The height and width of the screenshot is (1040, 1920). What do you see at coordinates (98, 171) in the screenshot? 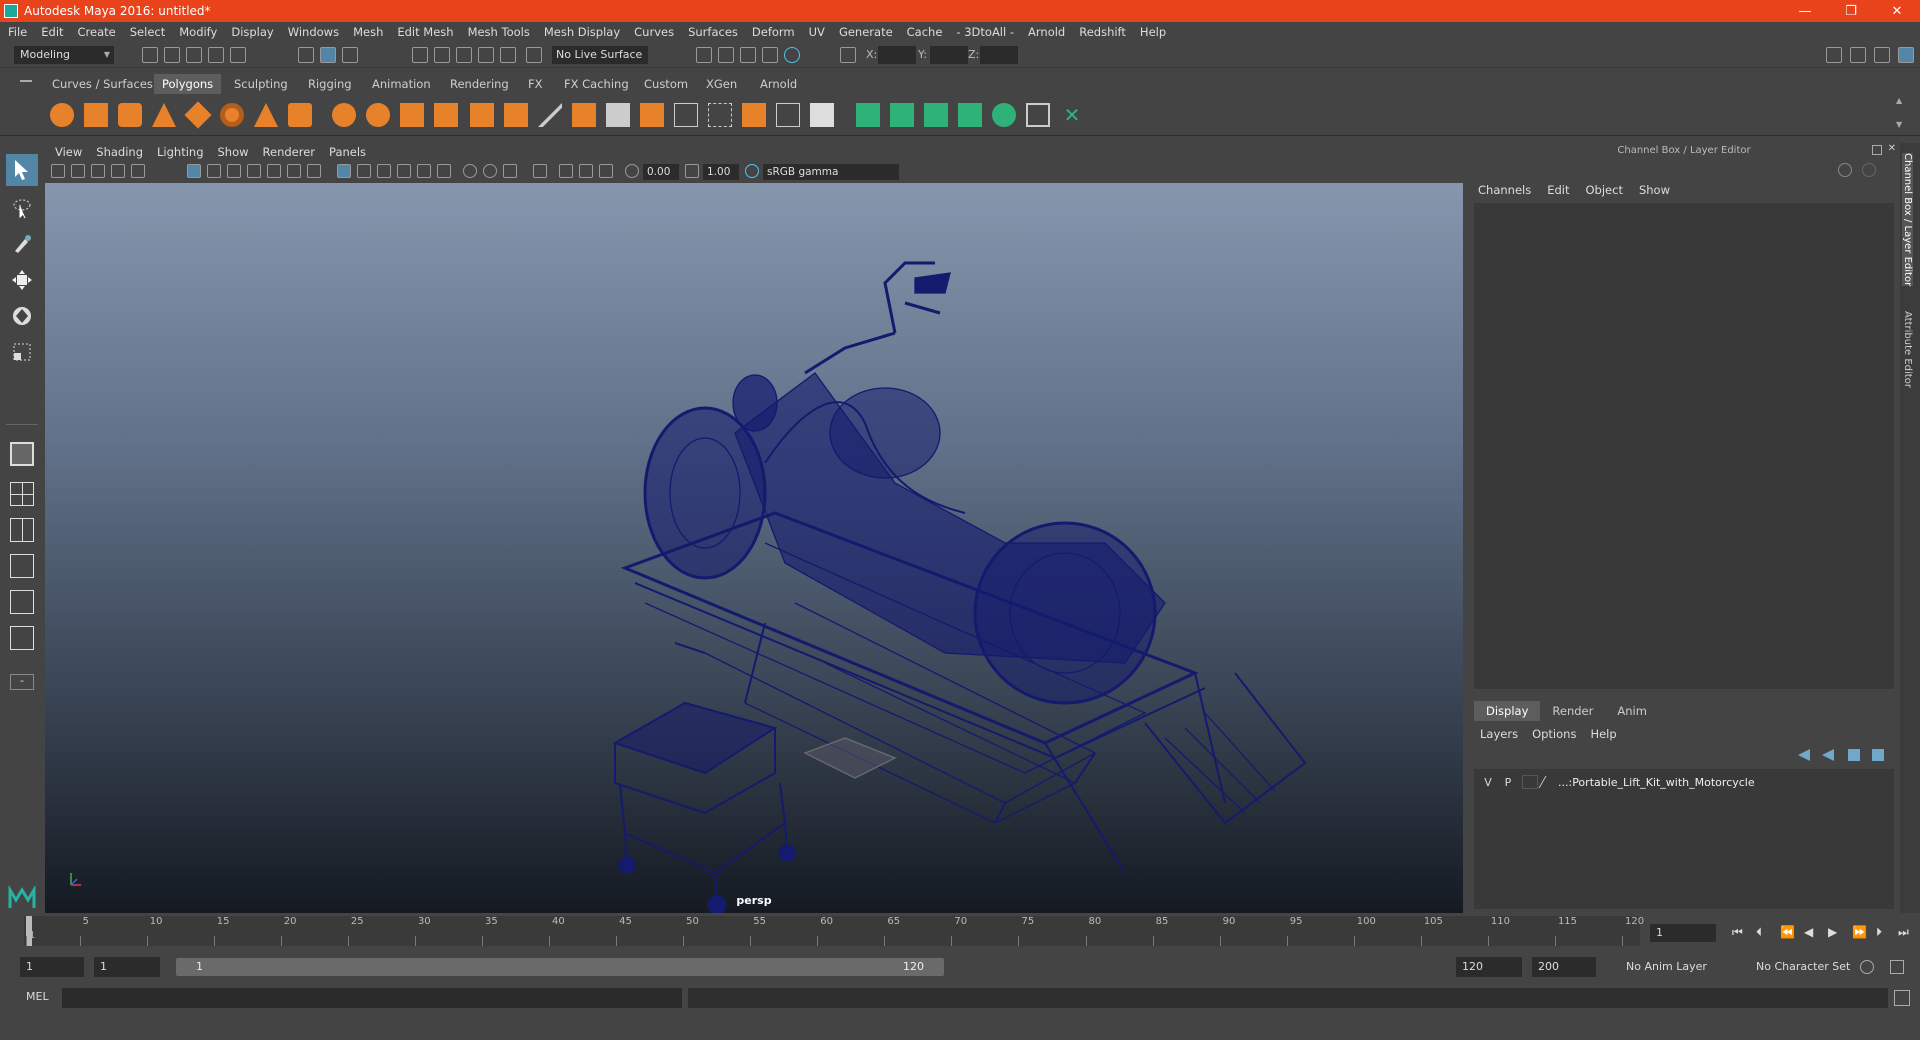
I see `bookmark-icon` at bounding box center [98, 171].